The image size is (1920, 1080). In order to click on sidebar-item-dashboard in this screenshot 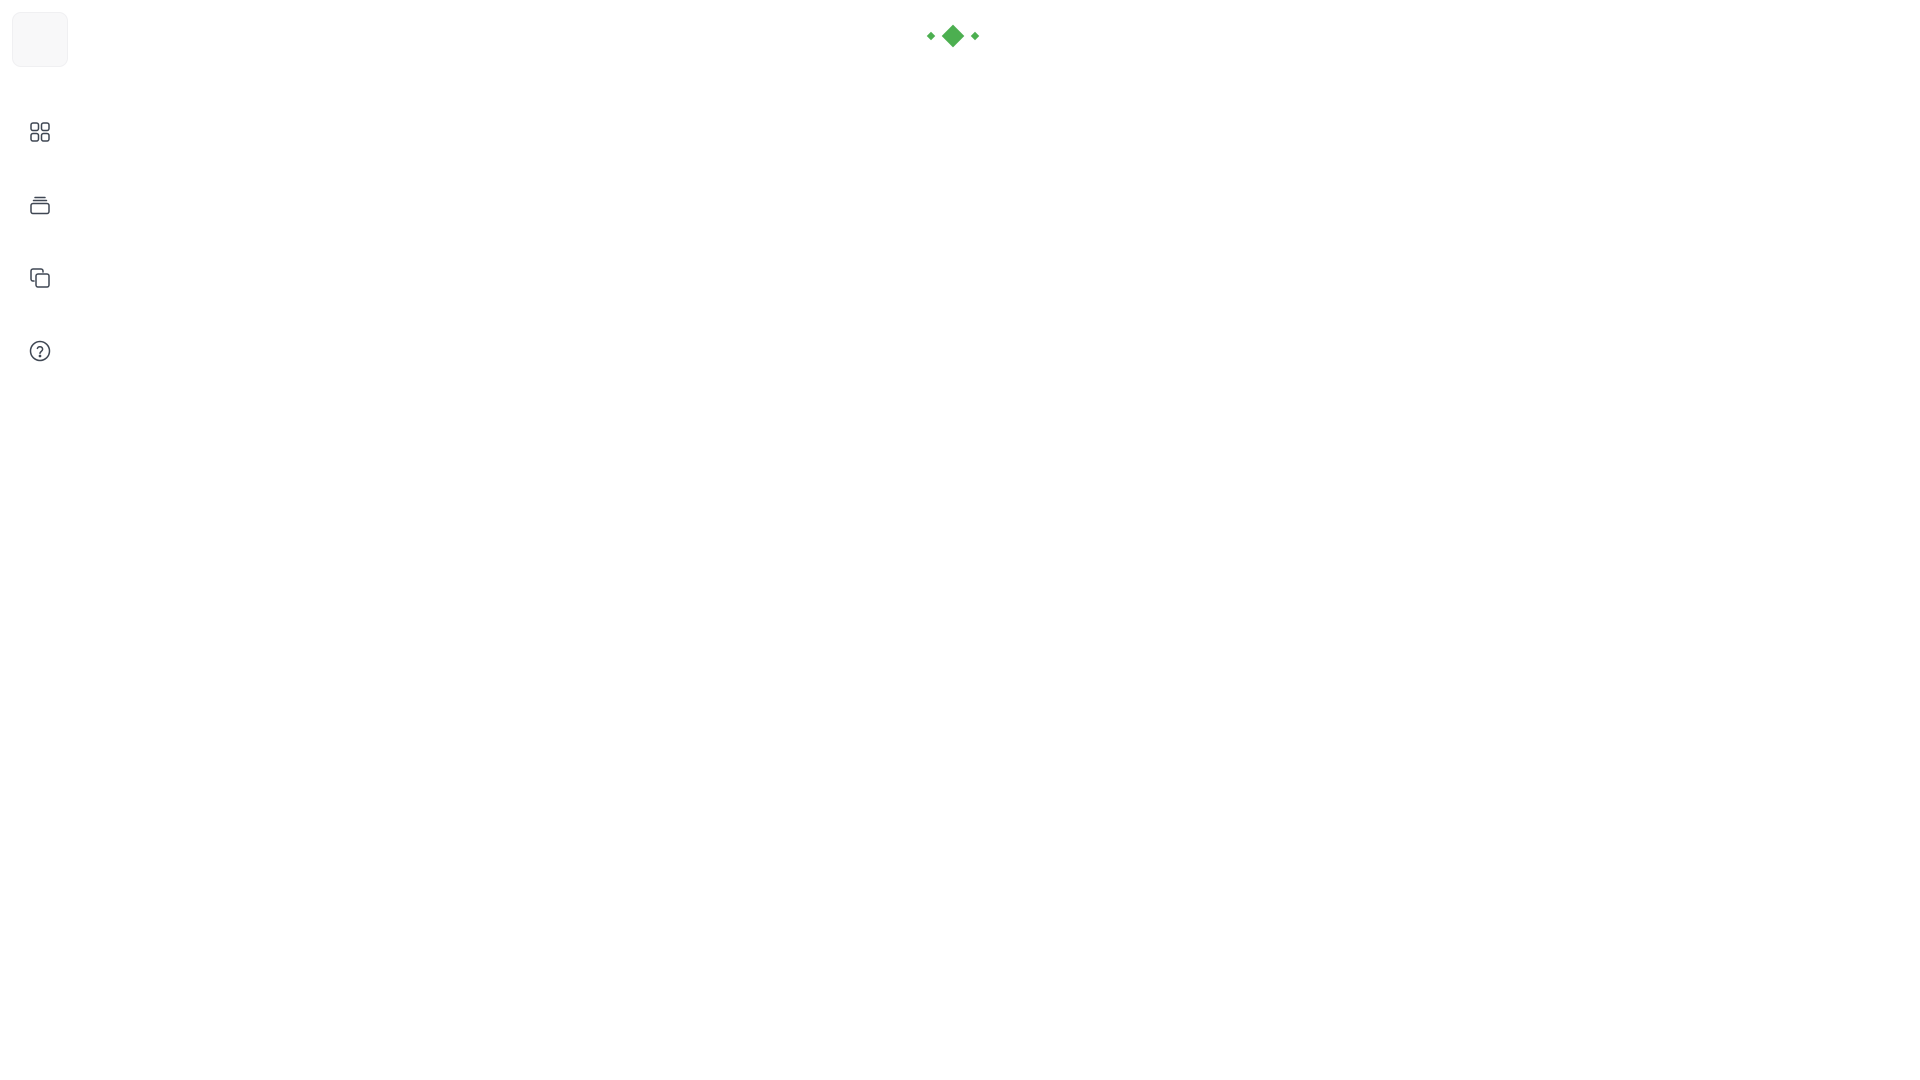, I will do `click(40, 132)`.